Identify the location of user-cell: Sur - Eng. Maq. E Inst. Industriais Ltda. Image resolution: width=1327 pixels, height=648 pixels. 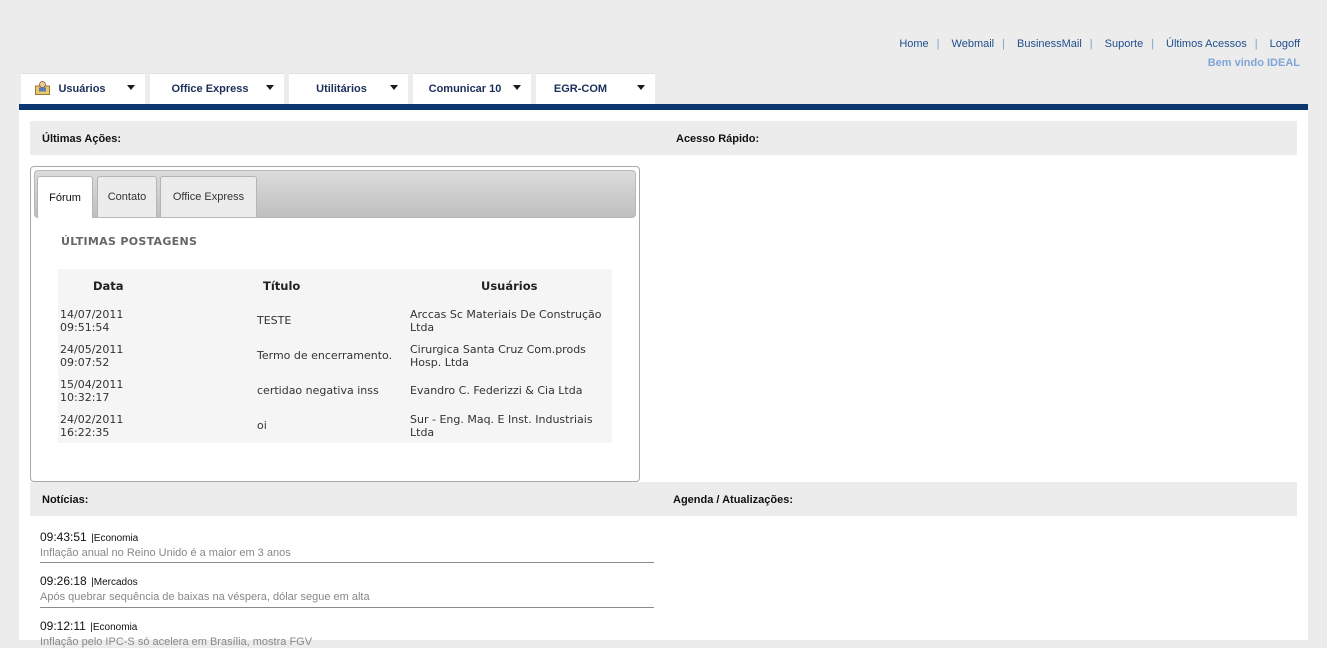
(510, 425).